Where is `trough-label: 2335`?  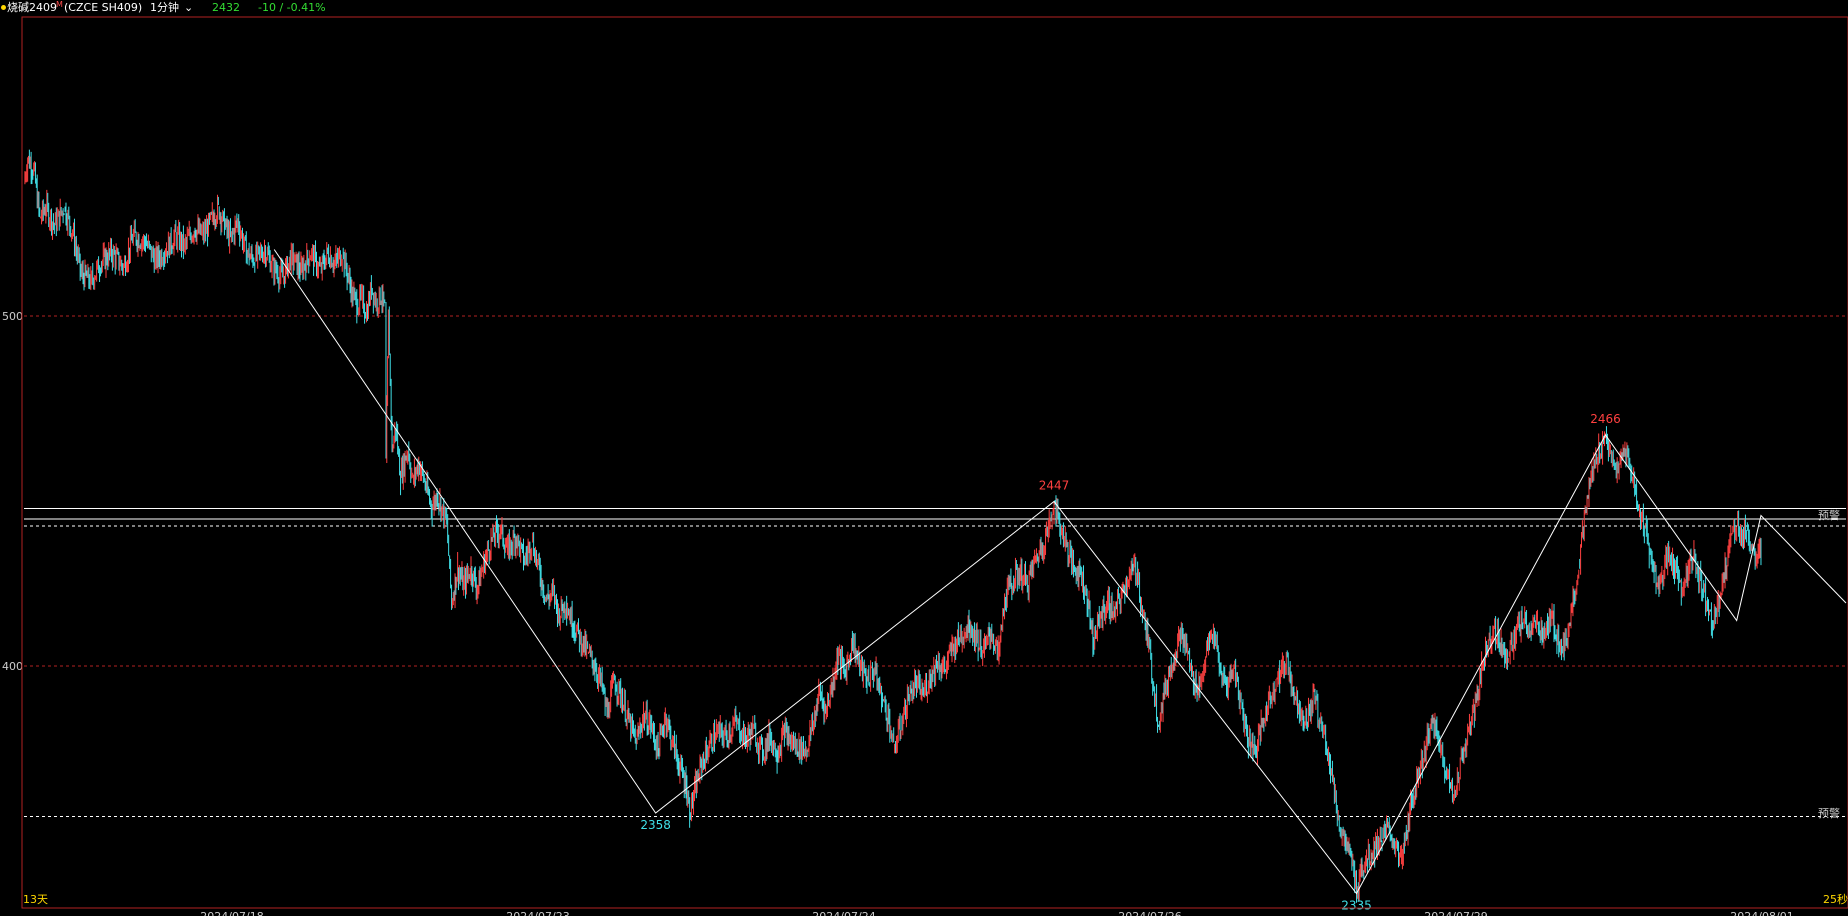 trough-label: 2335 is located at coordinates (1356, 906).